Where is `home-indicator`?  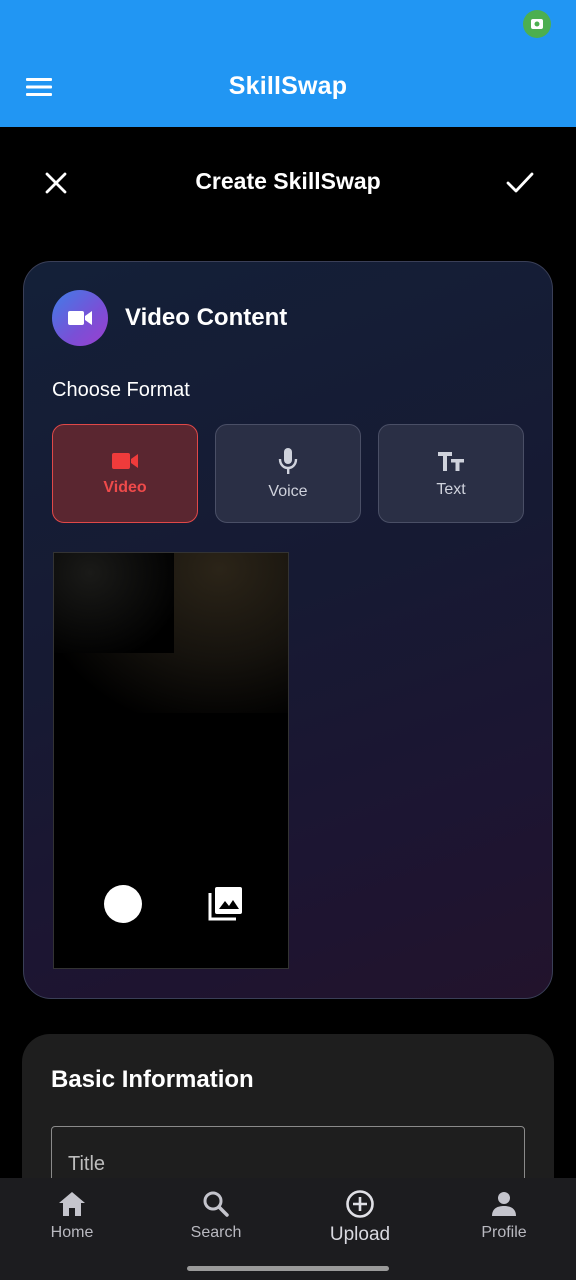
home-indicator is located at coordinates (288, 1268).